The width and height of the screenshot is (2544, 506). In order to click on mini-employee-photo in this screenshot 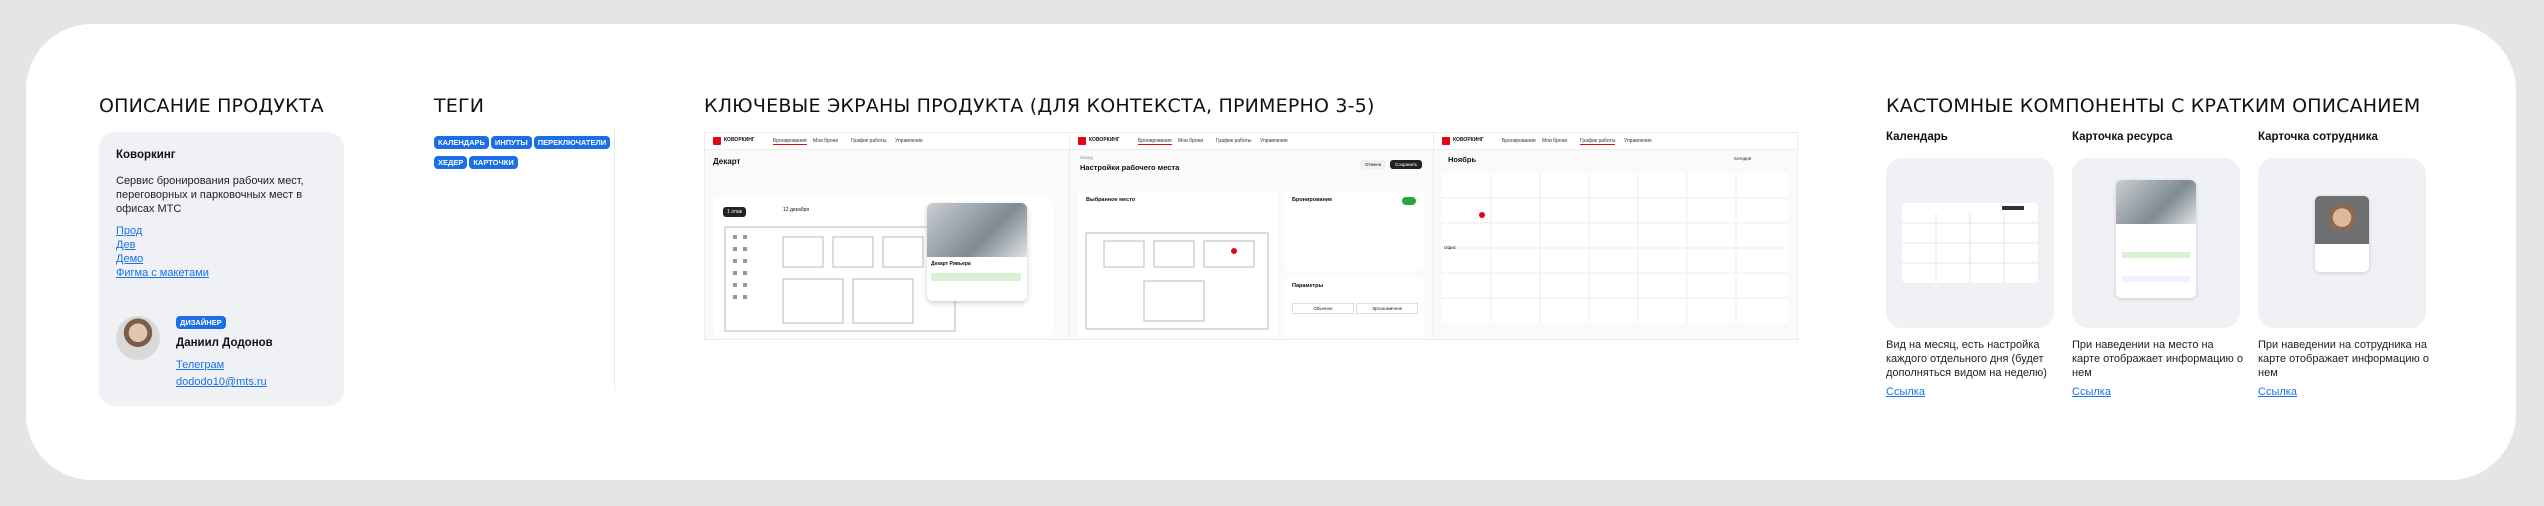, I will do `click(2342, 220)`.